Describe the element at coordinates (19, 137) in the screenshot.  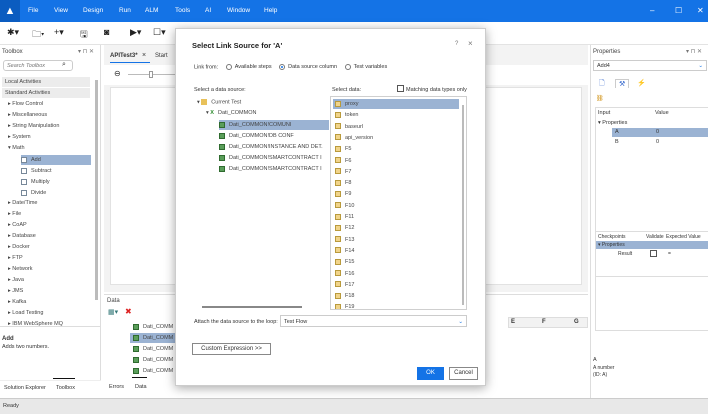
I see `toolbox-category: ▸ System` at that location.